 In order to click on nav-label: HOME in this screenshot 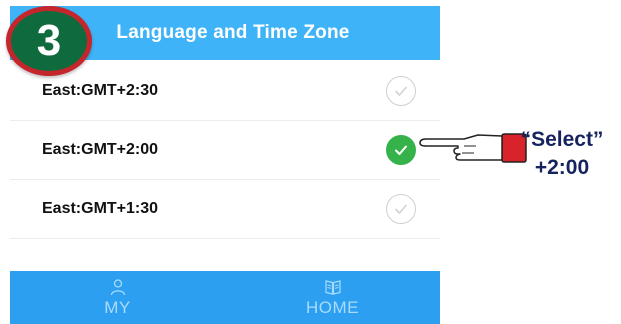, I will do `click(332, 307)`.